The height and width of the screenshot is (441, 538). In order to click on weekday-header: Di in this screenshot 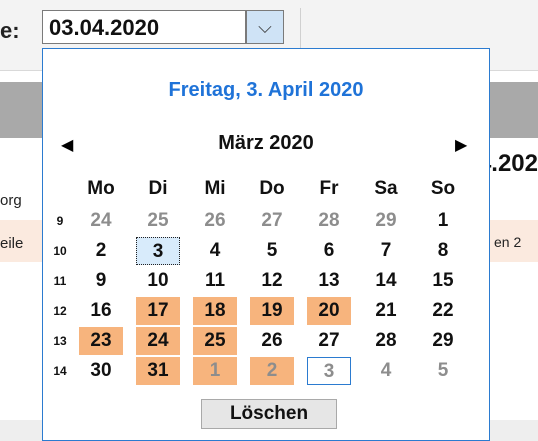, I will do `click(158, 188)`.